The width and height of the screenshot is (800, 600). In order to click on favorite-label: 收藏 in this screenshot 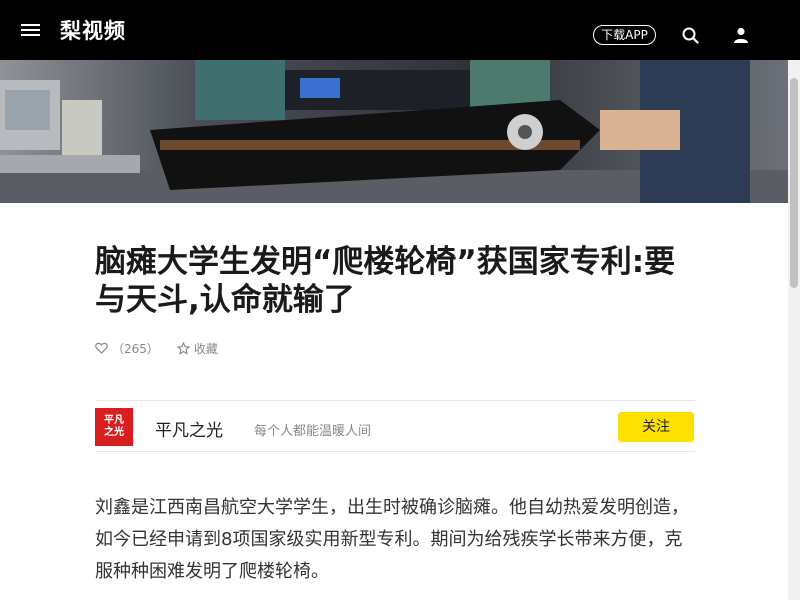, I will do `click(205, 348)`.